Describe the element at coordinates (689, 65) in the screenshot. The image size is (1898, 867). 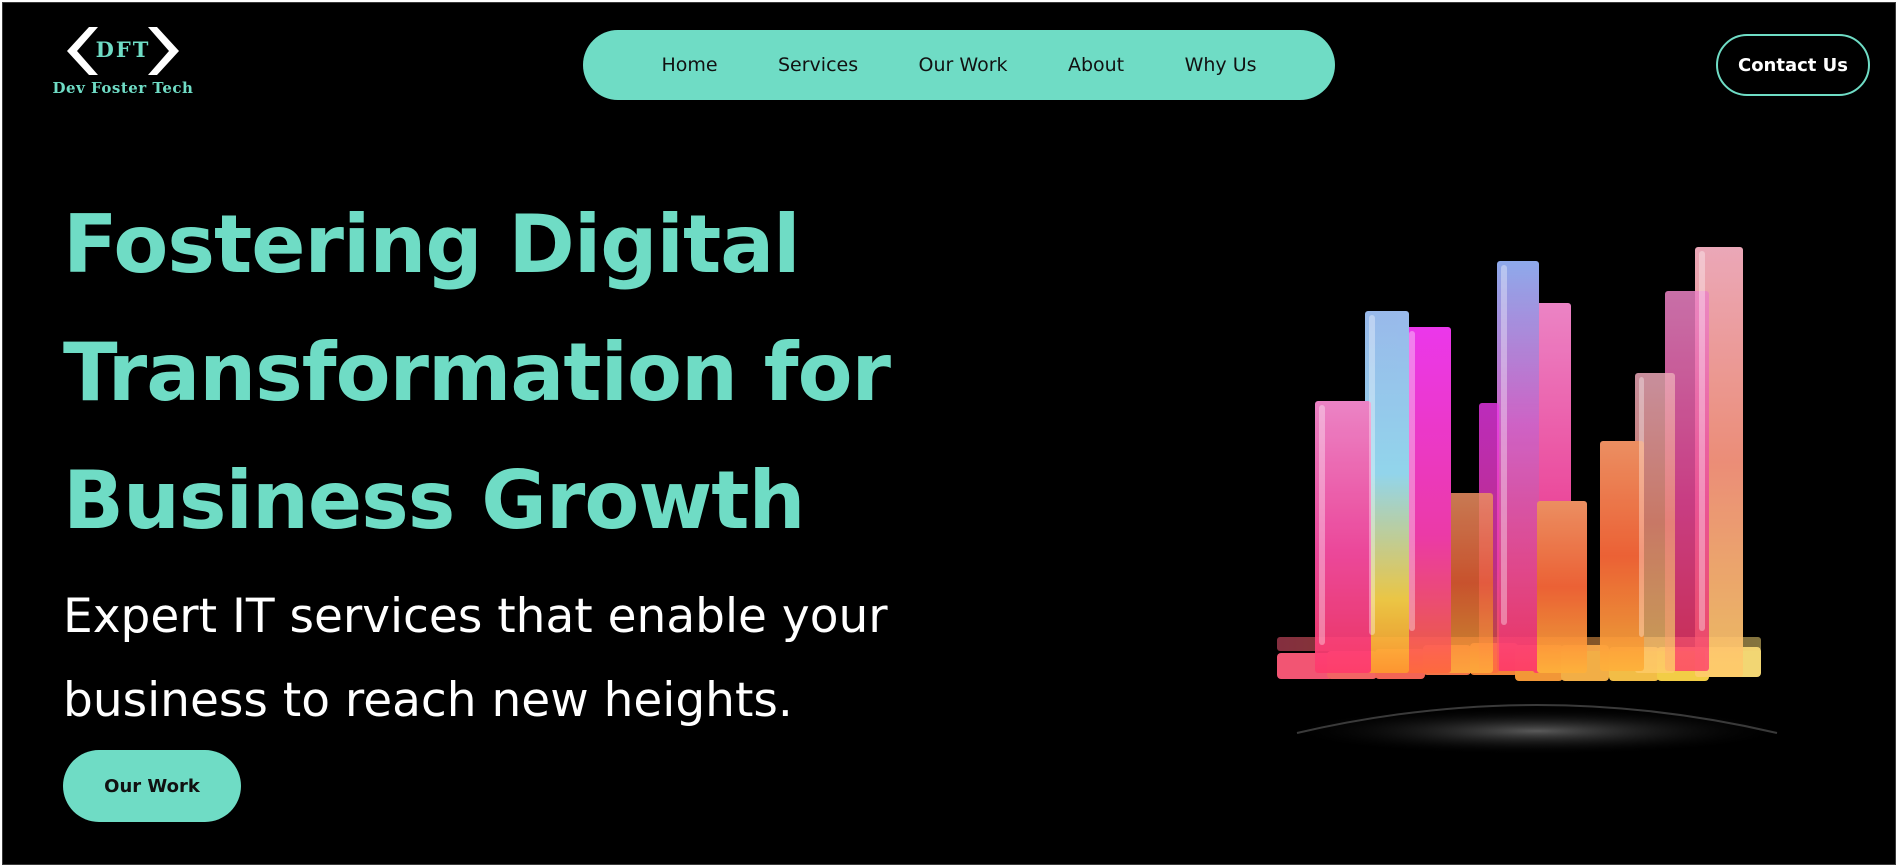
I see `nav-item-home: Home` at that location.